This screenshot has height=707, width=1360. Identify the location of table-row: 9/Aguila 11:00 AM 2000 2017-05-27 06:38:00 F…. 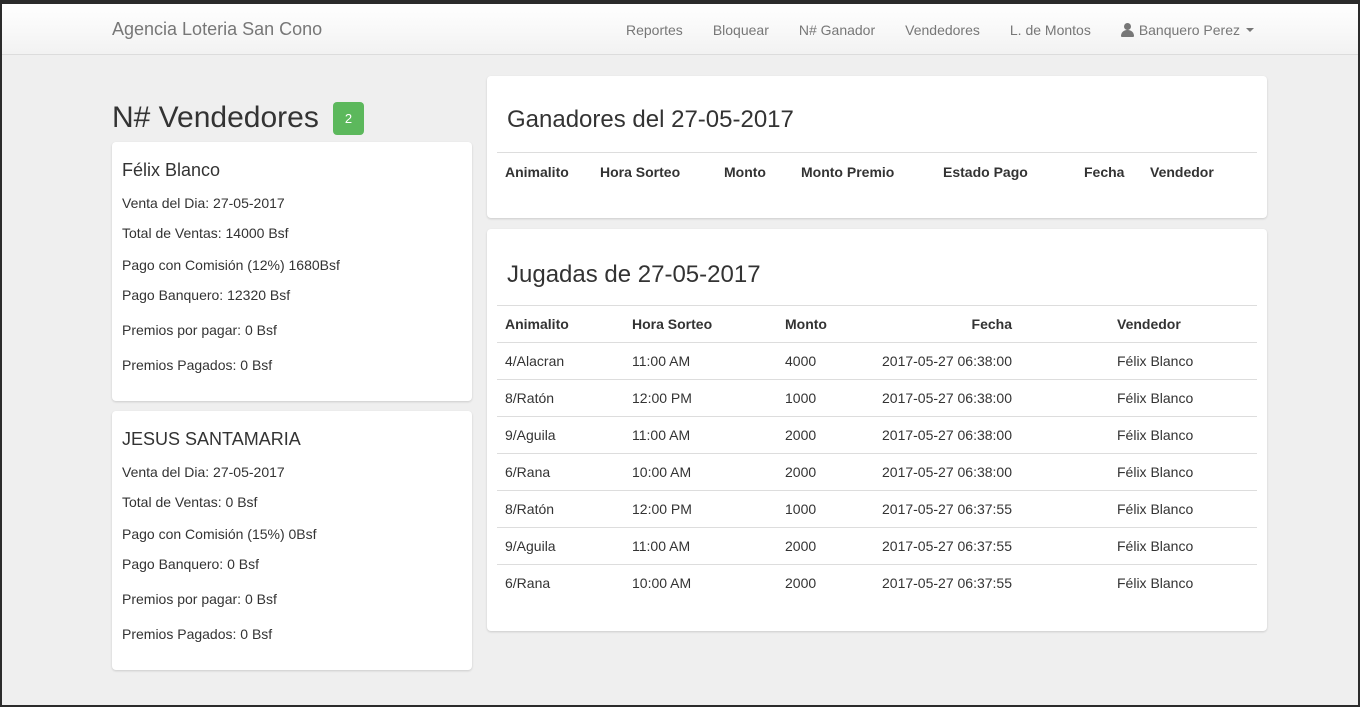
(877, 435).